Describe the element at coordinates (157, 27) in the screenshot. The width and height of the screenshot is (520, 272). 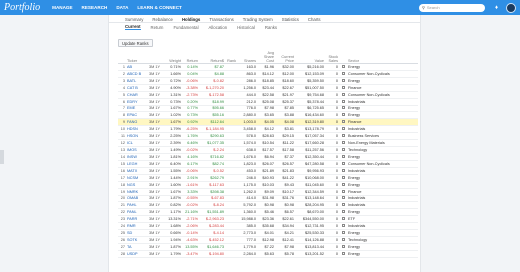
I see `subtab-return: Return` at that location.